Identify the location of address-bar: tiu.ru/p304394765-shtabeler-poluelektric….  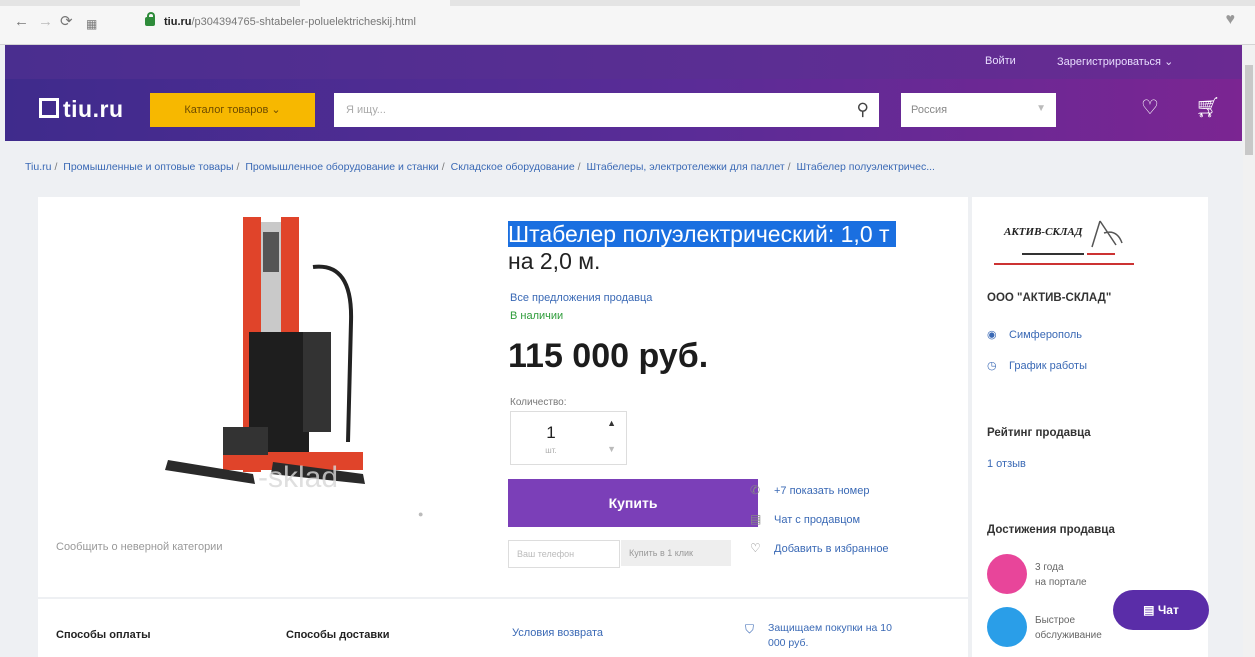
(680, 22).